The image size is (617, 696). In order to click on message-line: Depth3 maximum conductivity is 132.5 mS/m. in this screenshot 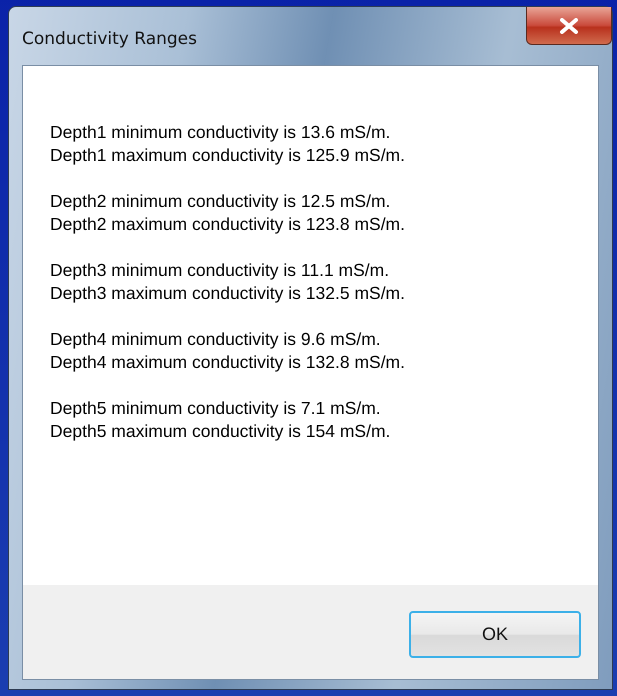, I will do `click(228, 293)`.